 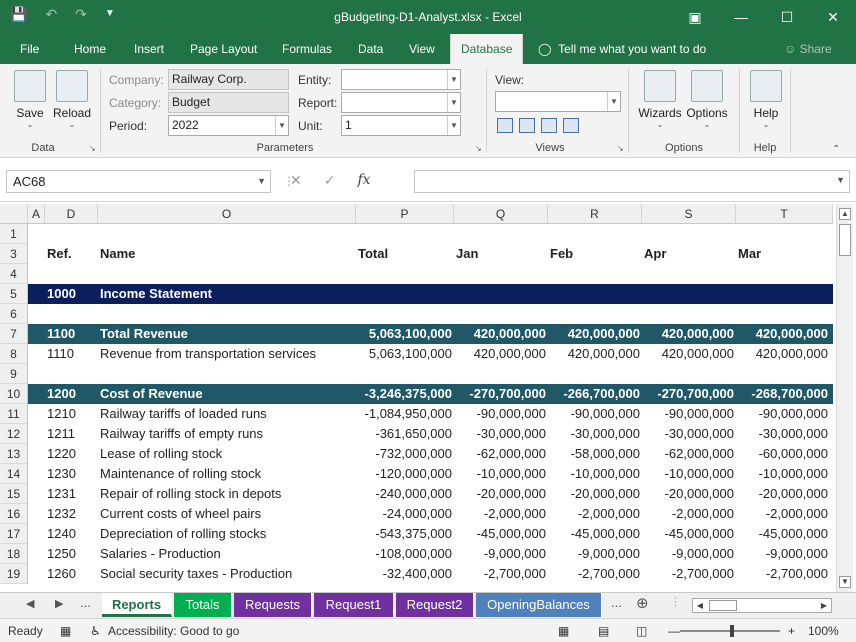 What do you see at coordinates (784, 214) in the screenshot?
I see `column-header: T` at bounding box center [784, 214].